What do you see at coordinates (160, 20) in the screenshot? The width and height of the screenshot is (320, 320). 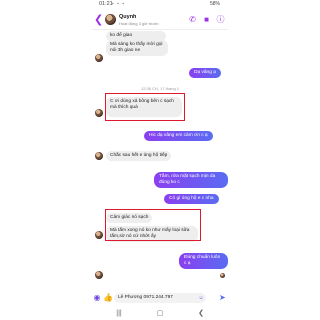 I see `conversation-header: ❮ Quynh Hoạt động 3 giờ trước ✆ ■ ⓘ` at bounding box center [160, 20].